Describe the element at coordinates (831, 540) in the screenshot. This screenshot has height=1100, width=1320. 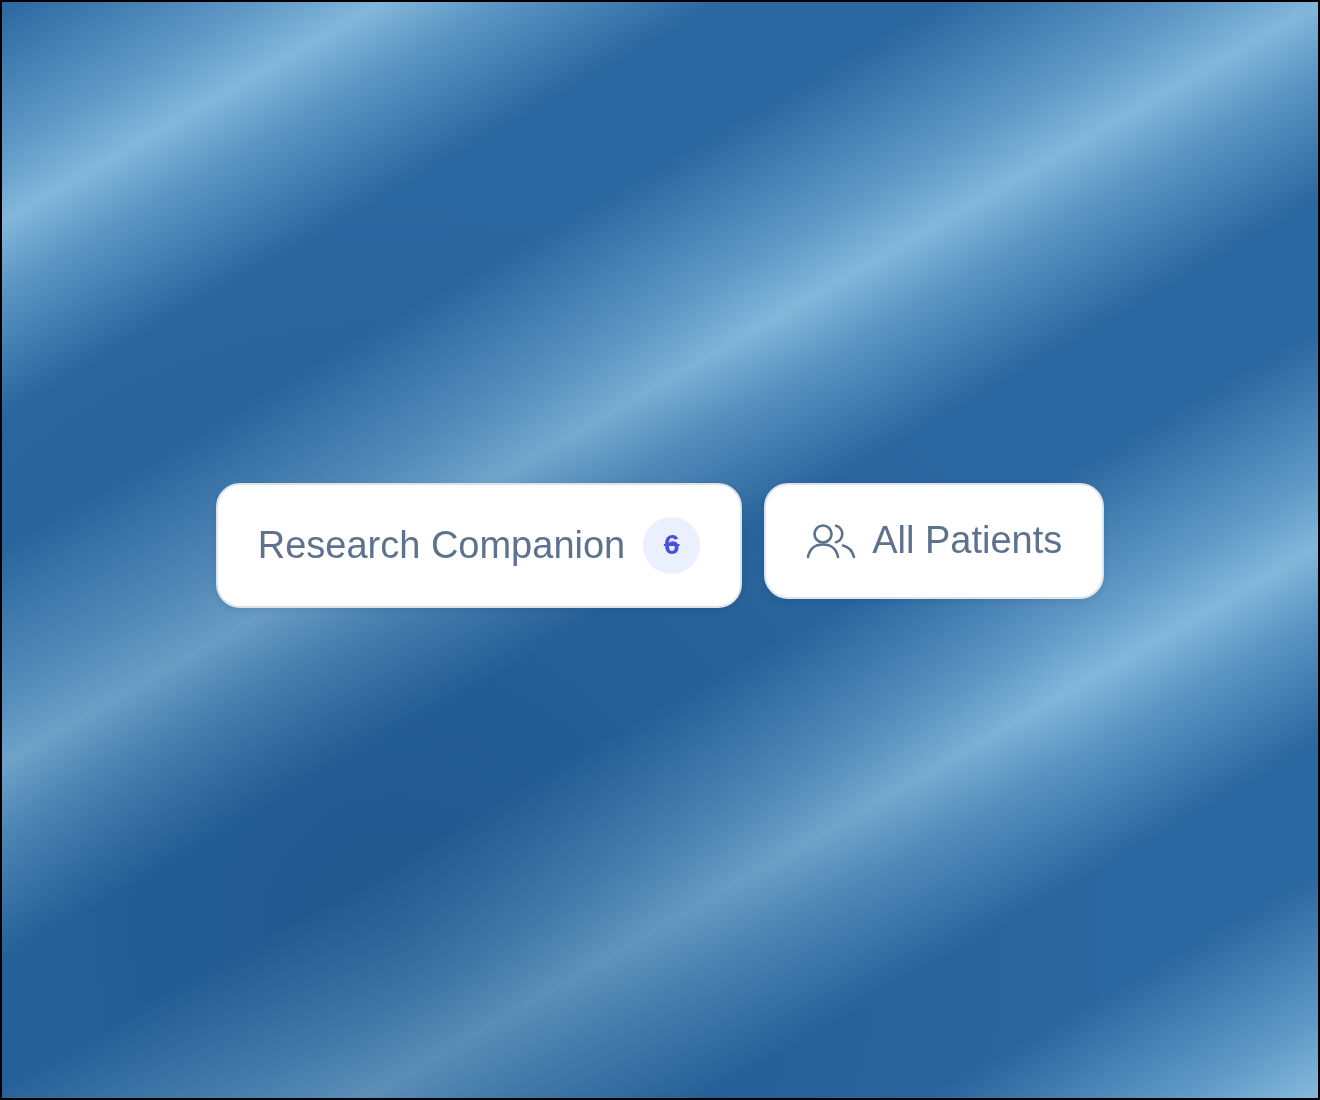
I see `users-icon` at that location.